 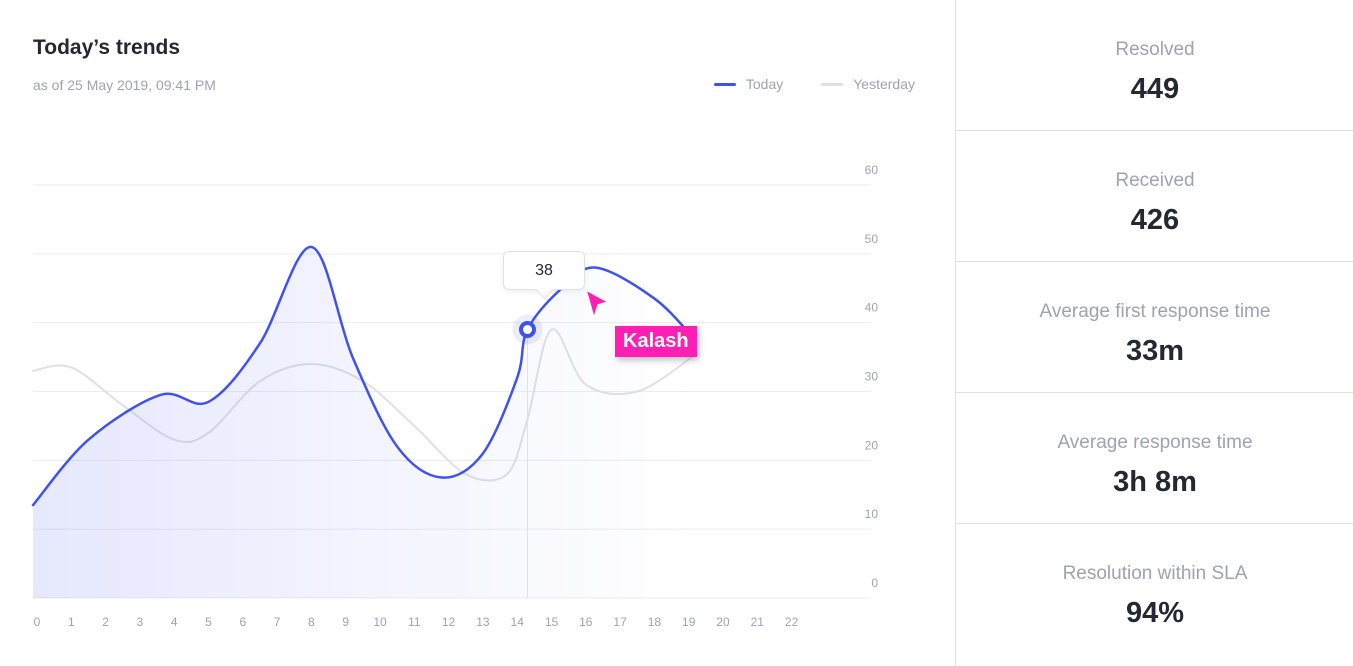 What do you see at coordinates (872, 377) in the screenshot?
I see `y-tick-label: 30` at bounding box center [872, 377].